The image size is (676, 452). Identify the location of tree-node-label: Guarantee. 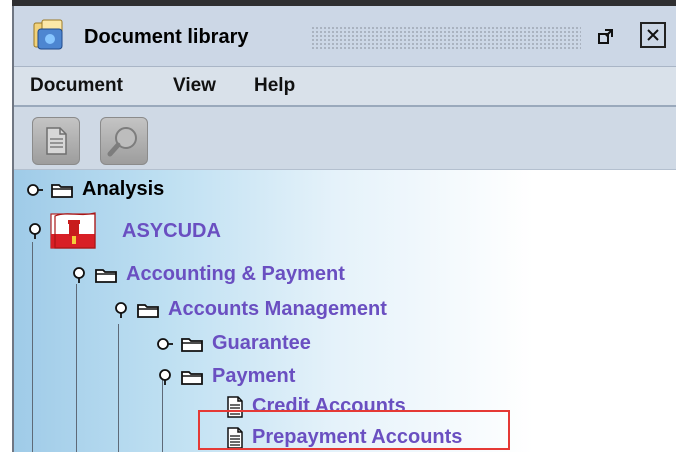
(261, 343).